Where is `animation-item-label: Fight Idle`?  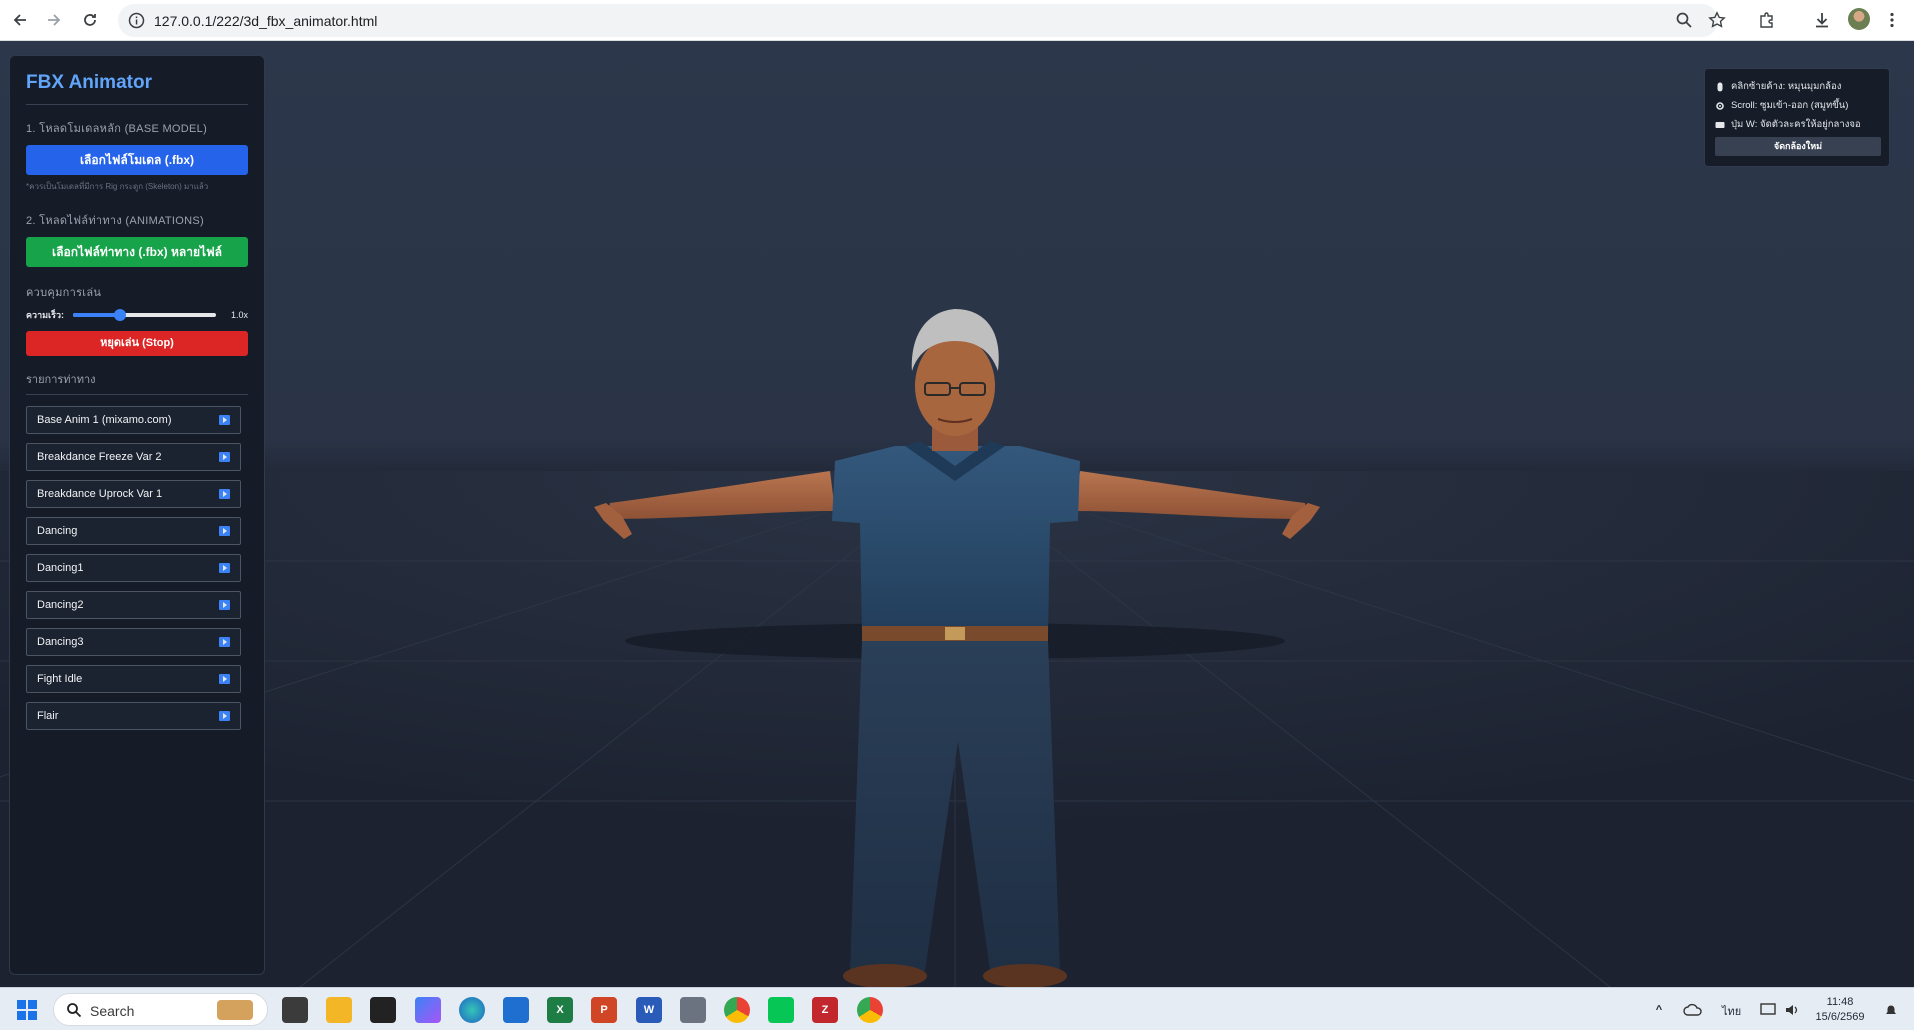 animation-item-label: Fight Idle is located at coordinates (60, 679).